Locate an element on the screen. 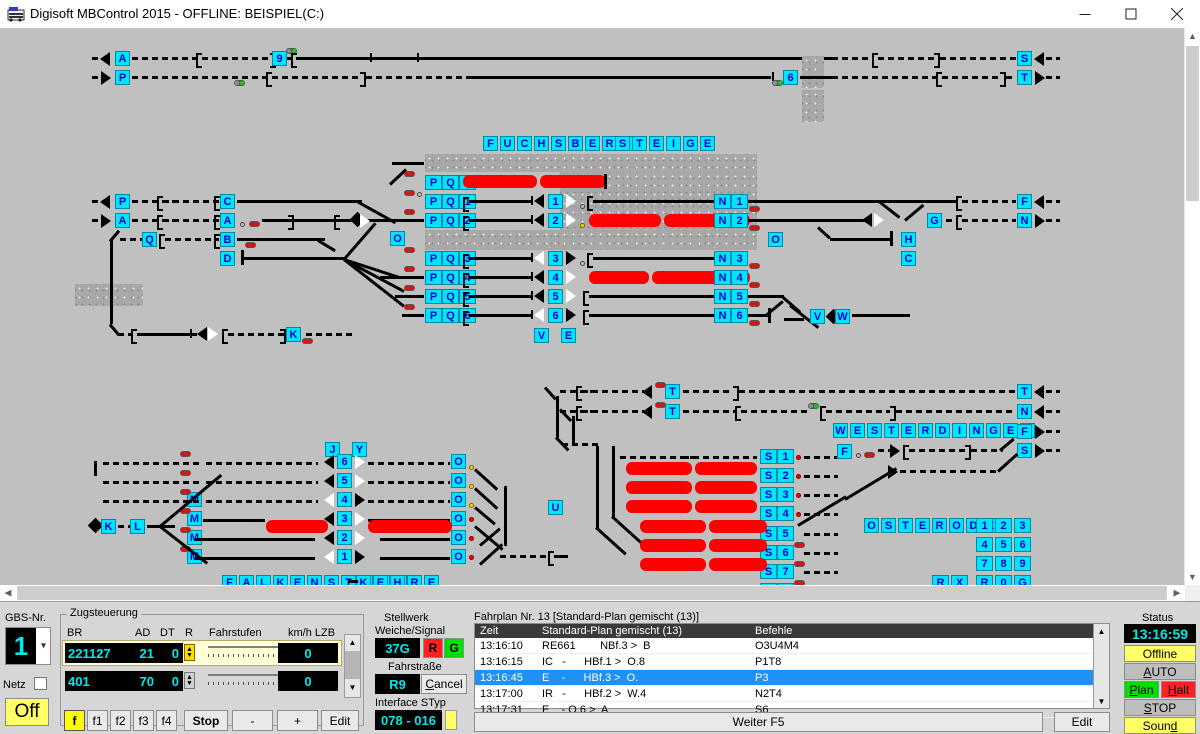  fahrplan-row: 13:16:45 E - HBf.3 > O. P3 is located at coordinates (792, 678).